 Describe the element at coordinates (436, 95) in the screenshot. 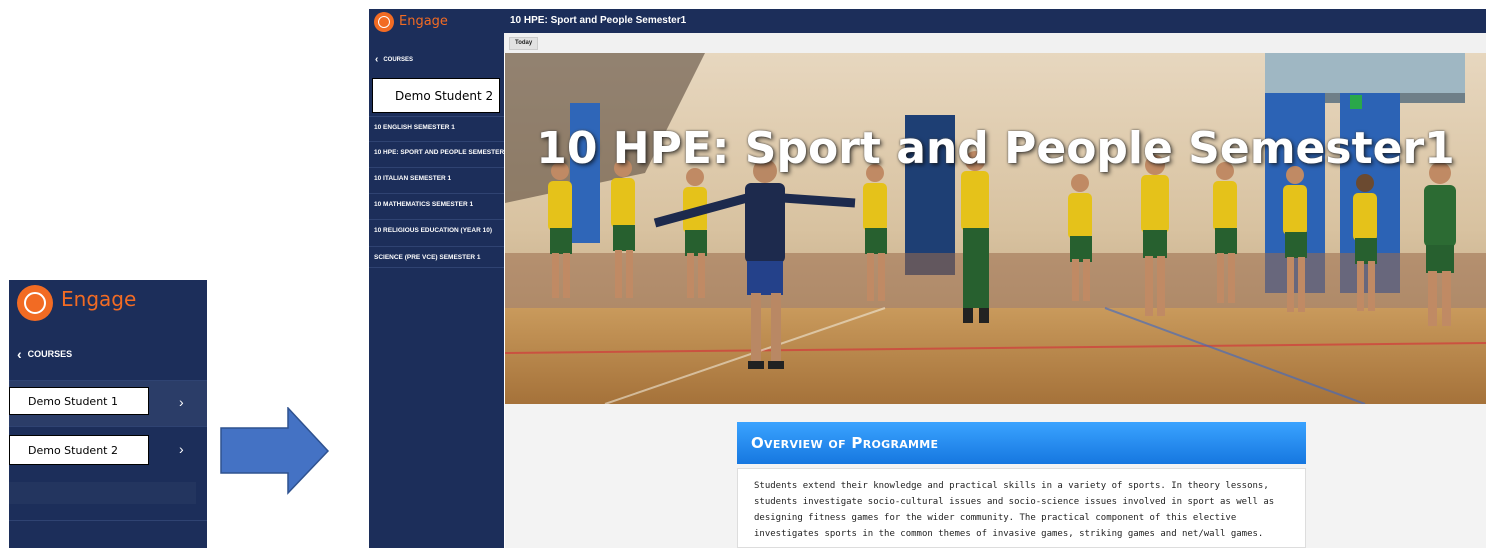

I see `student-selector: Demo Student 2` at that location.